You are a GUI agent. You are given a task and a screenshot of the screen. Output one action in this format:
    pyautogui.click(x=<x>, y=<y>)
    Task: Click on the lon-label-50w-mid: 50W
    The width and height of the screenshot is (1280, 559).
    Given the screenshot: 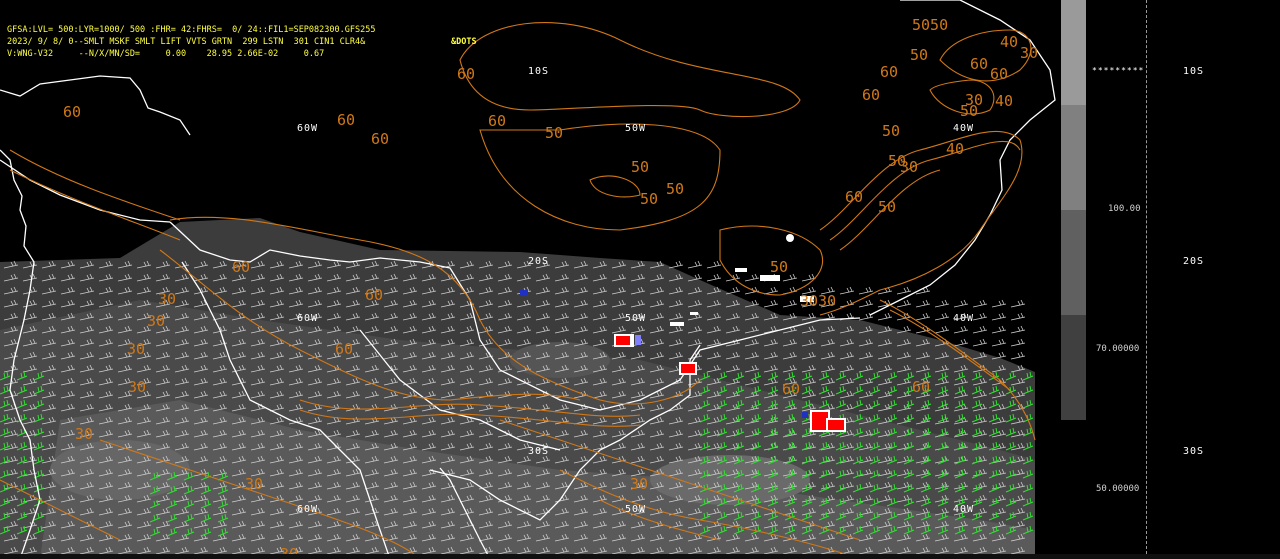 What is the action you would take?
    pyautogui.click(x=636, y=318)
    